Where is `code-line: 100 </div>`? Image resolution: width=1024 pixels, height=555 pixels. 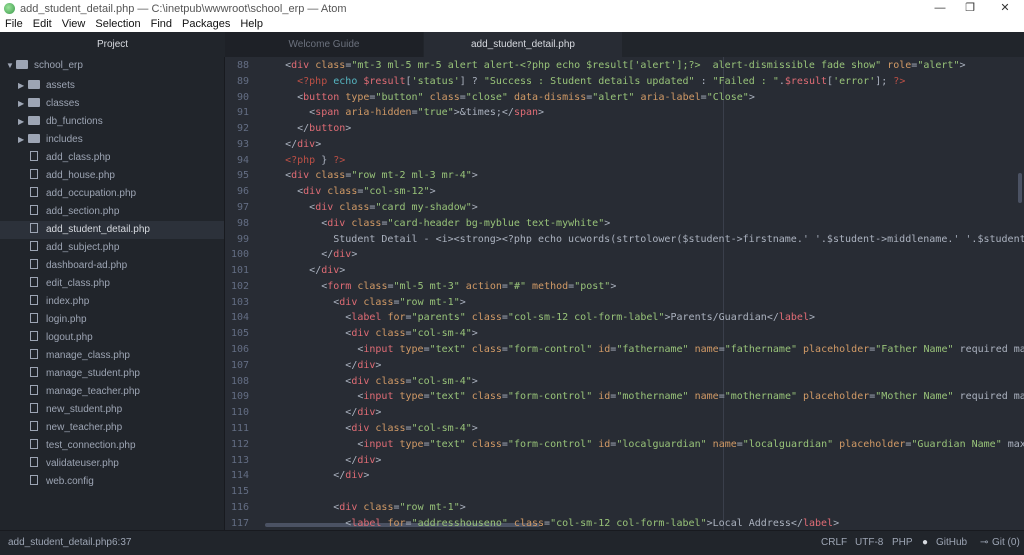
code-line: 100 </div> is located at coordinates (624, 255).